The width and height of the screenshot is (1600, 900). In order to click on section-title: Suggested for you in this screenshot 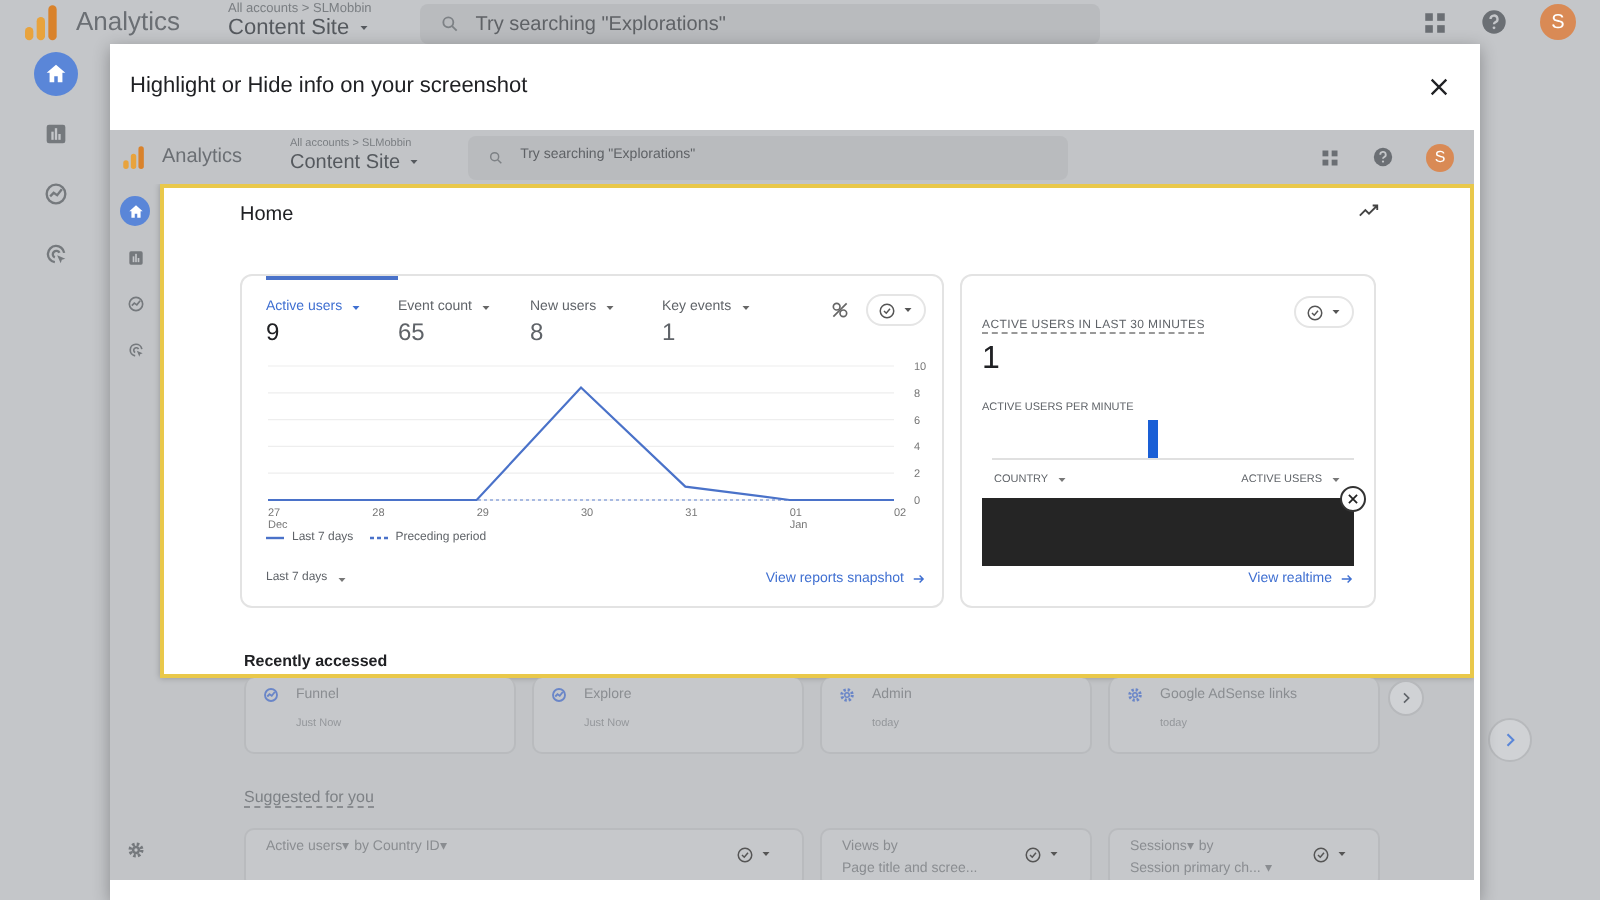, I will do `click(309, 798)`.